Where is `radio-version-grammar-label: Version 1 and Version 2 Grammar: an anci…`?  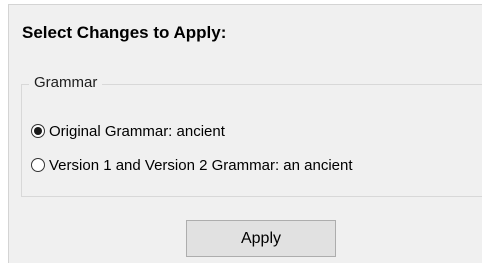 radio-version-grammar-label: Version 1 and Version 2 Grammar: an anci… is located at coordinates (201, 165).